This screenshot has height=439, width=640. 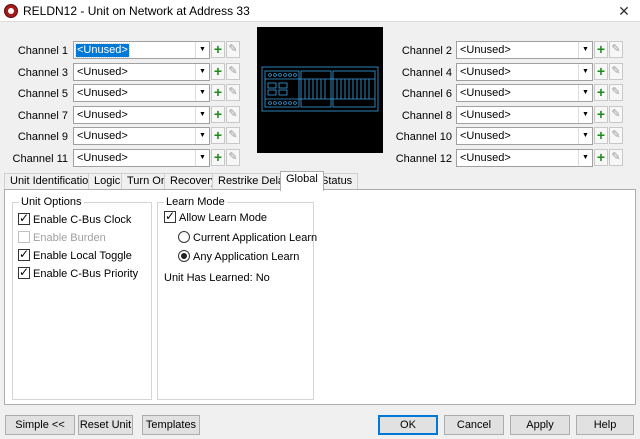 I want to click on channel-4-select: <Unused> ▼, so click(x=524, y=72).